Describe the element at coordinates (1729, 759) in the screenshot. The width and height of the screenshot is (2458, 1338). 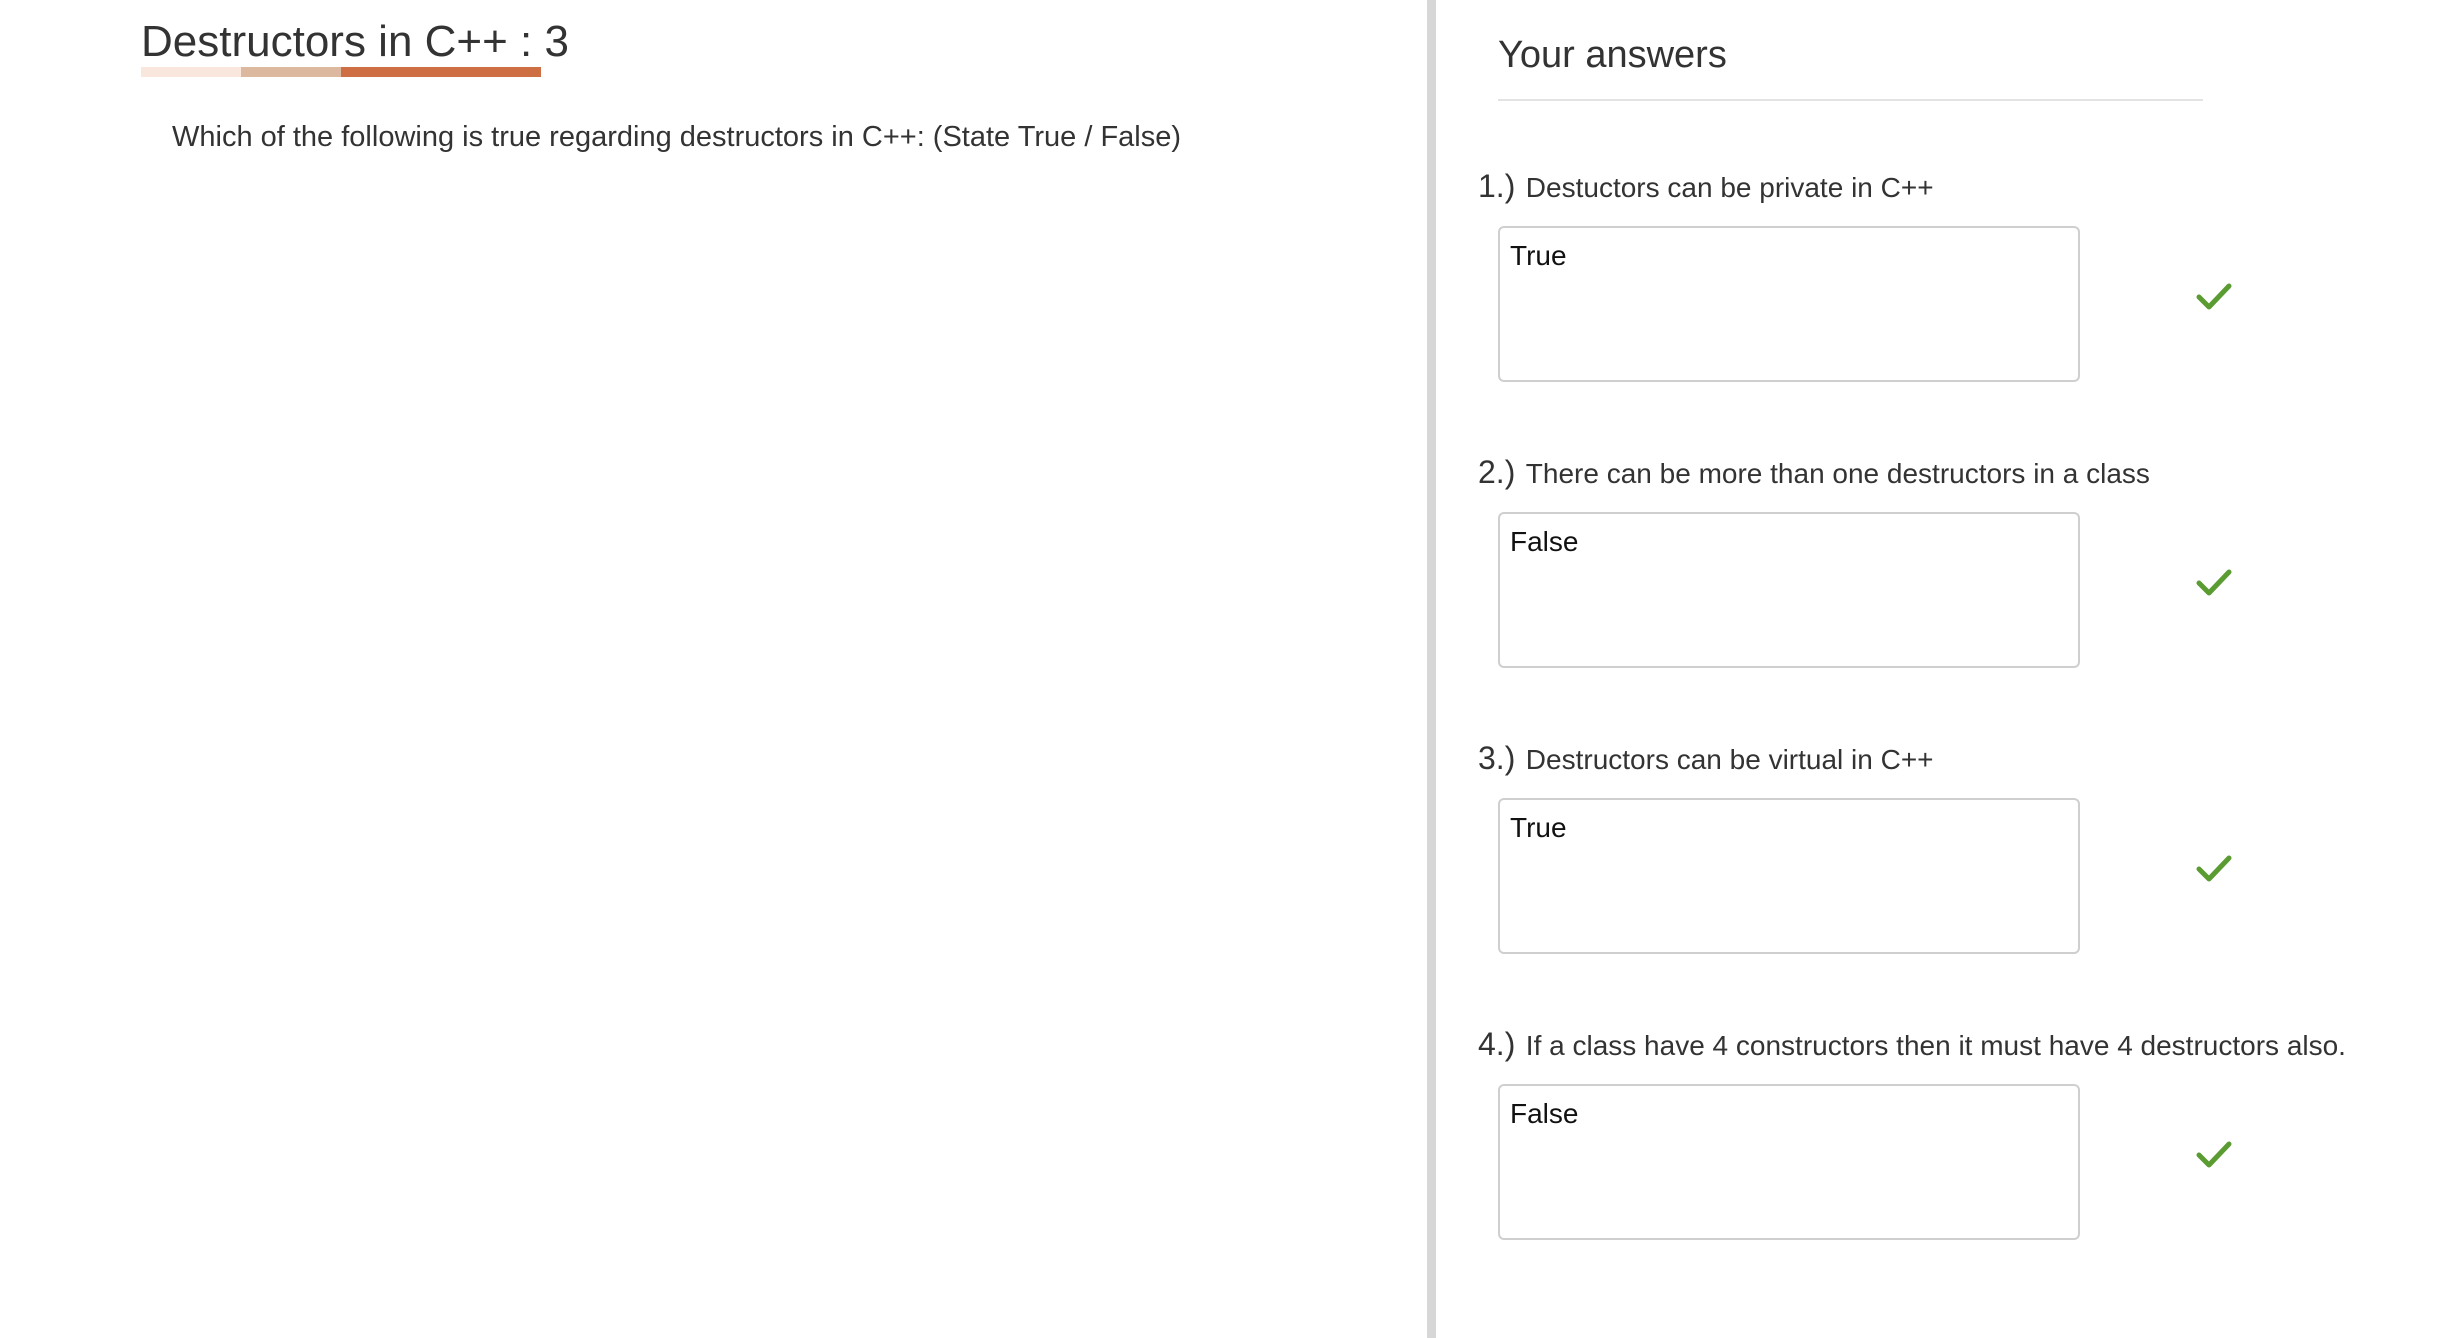
I see `answer-question: Destructors can be virtual in C++` at that location.